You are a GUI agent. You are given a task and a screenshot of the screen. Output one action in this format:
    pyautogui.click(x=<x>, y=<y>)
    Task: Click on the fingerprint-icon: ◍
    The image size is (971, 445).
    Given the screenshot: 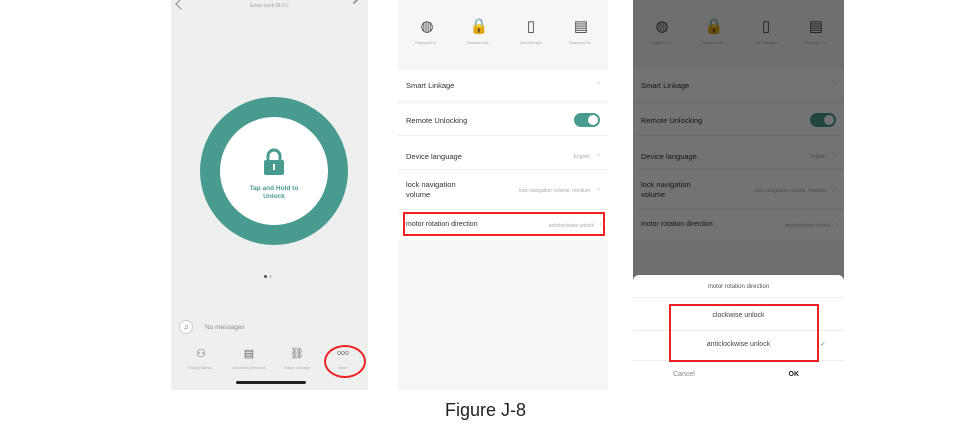 What is the action you would take?
    pyautogui.click(x=427, y=26)
    